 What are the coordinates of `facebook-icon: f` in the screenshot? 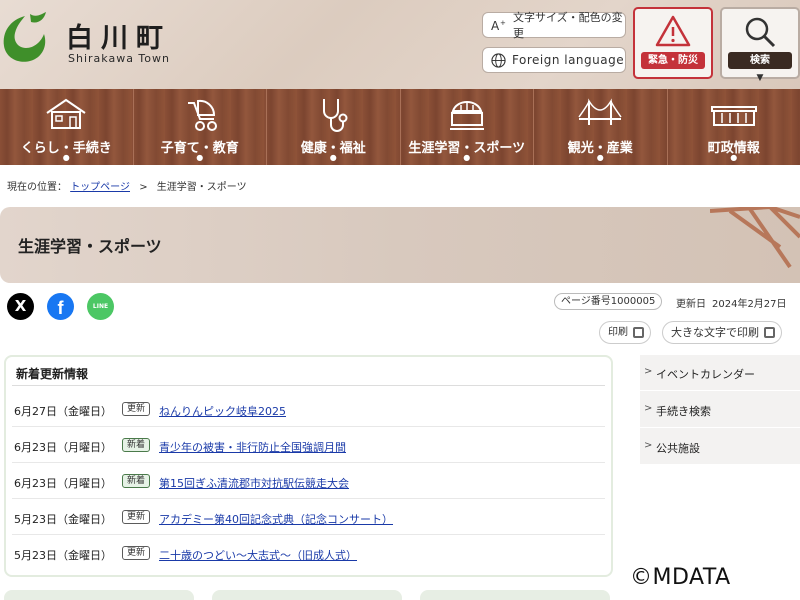 It's located at (60, 308).